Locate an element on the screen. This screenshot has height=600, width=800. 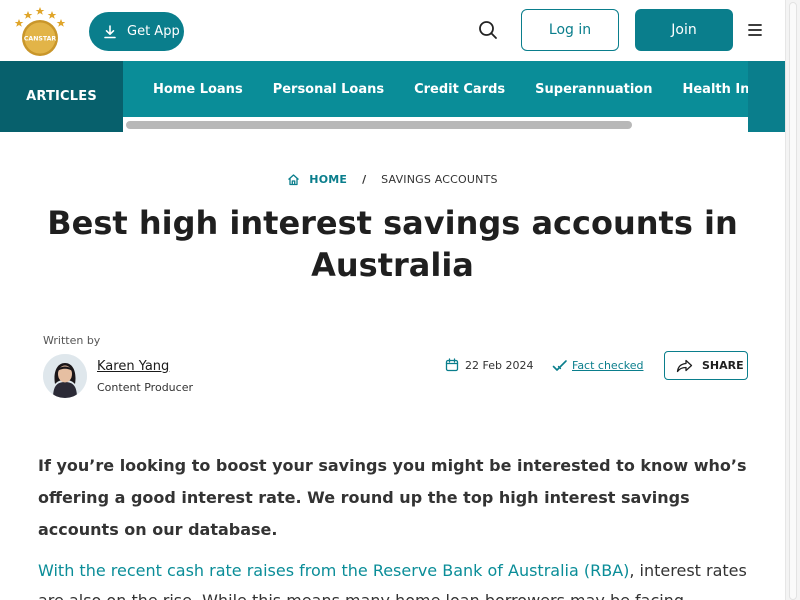
get-app-button: Get App is located at coordinates (136, 31).